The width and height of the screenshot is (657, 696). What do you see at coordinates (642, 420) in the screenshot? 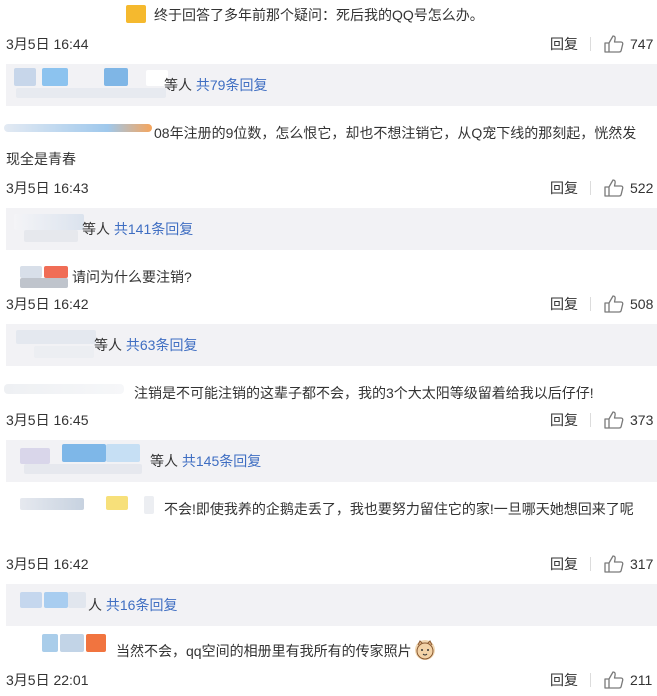
I see `like-count: 373` at bounding box center [642, 420].